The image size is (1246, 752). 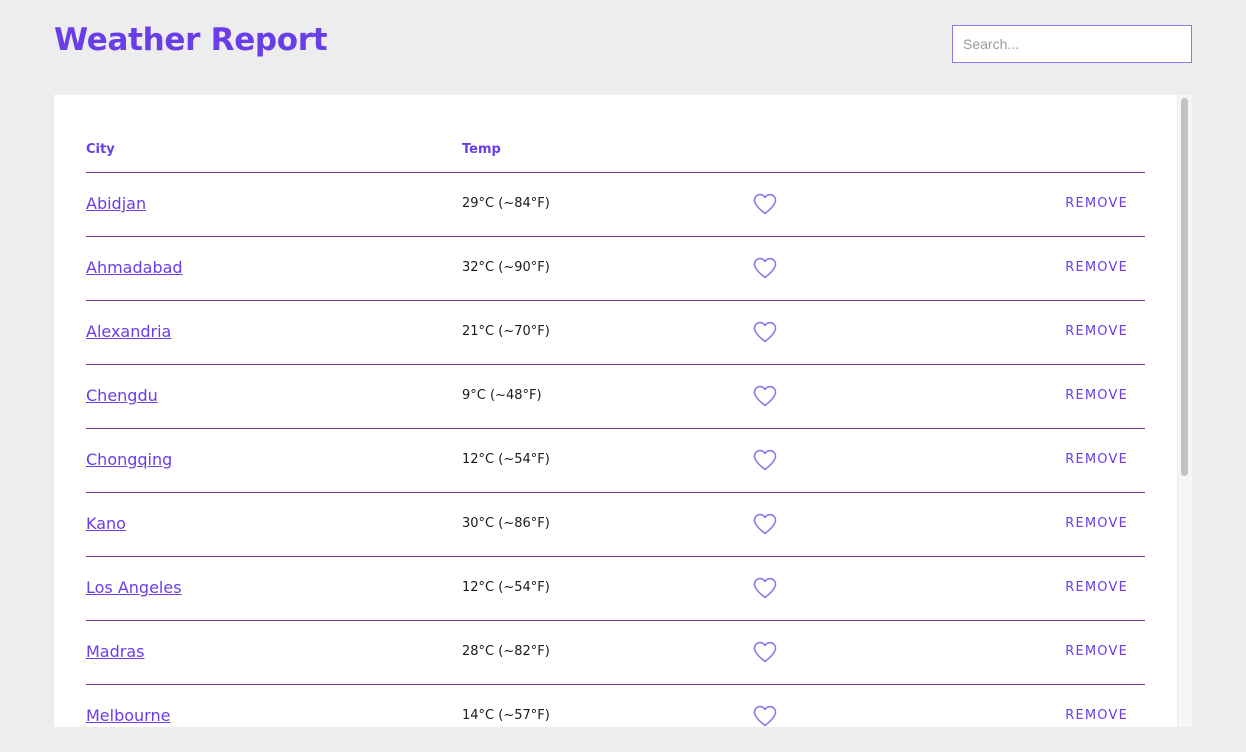 I want to click on table-row: Kano 30°C (~86°F) REMOVE, so click(x=615, y=525).